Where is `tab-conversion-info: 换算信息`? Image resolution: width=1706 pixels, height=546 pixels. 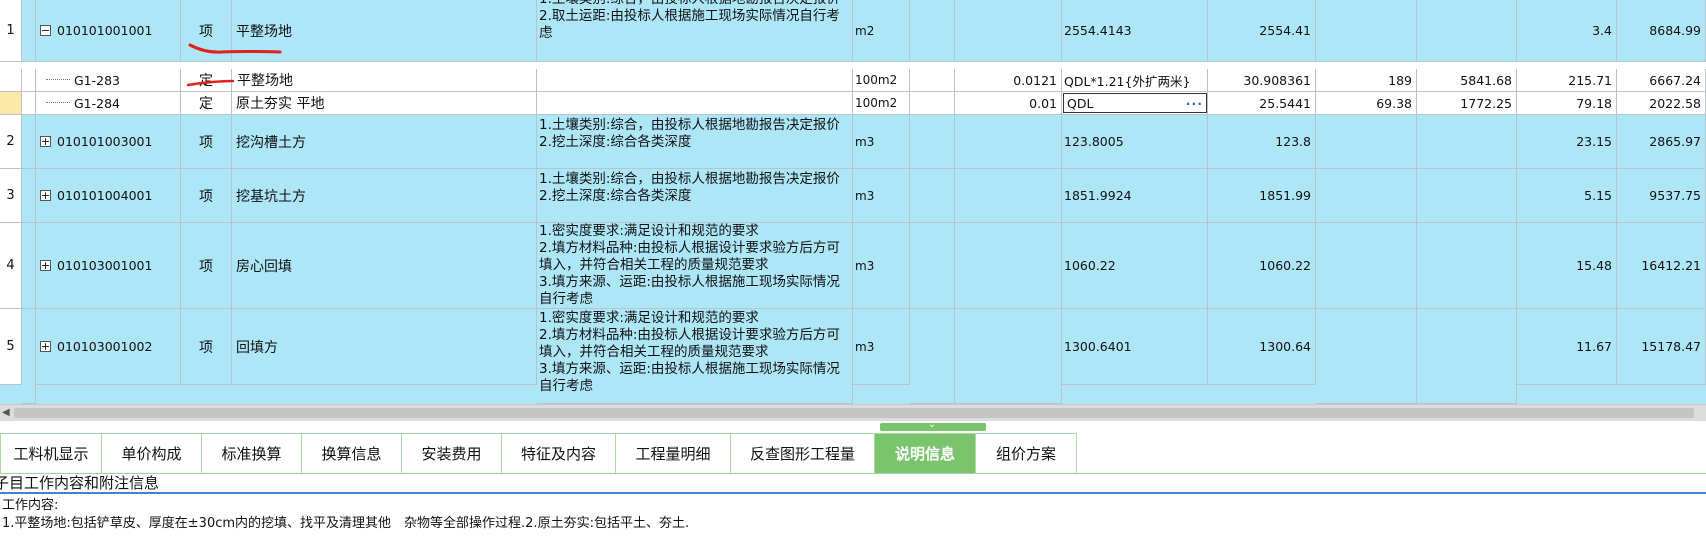
tab-conversion-info: 换算信息 is located at coordinates (351, 453).